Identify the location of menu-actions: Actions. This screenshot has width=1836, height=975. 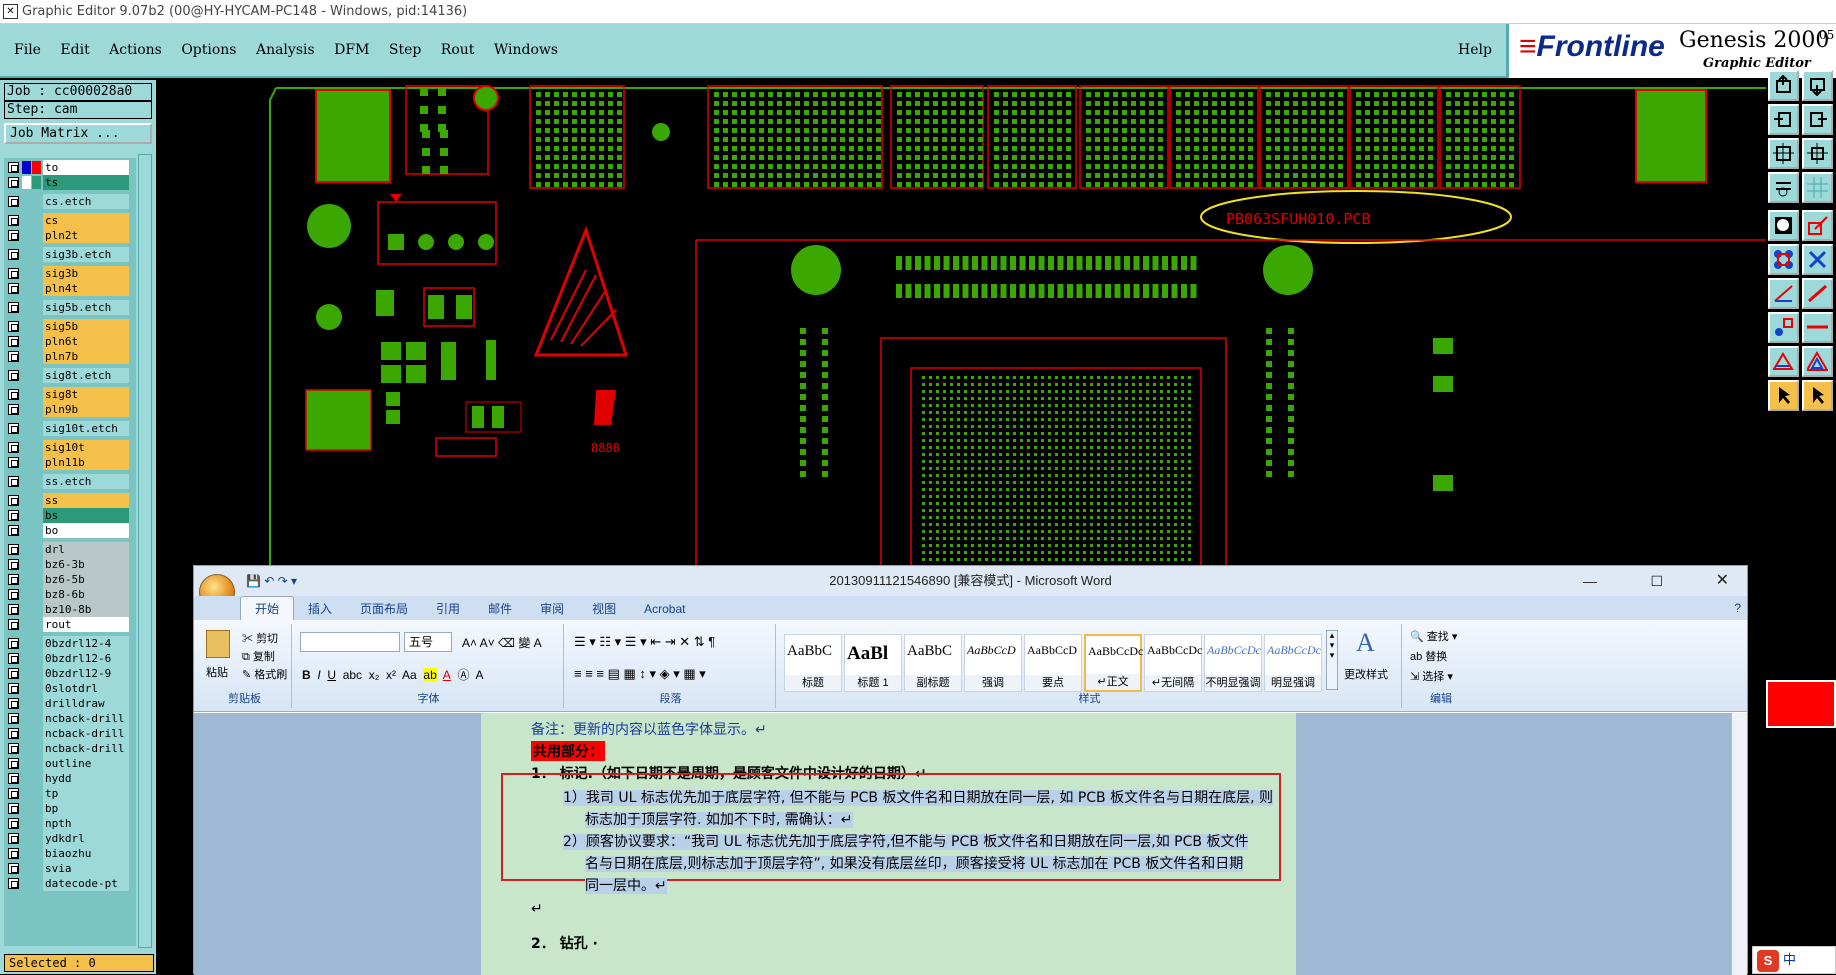
(135, 50).